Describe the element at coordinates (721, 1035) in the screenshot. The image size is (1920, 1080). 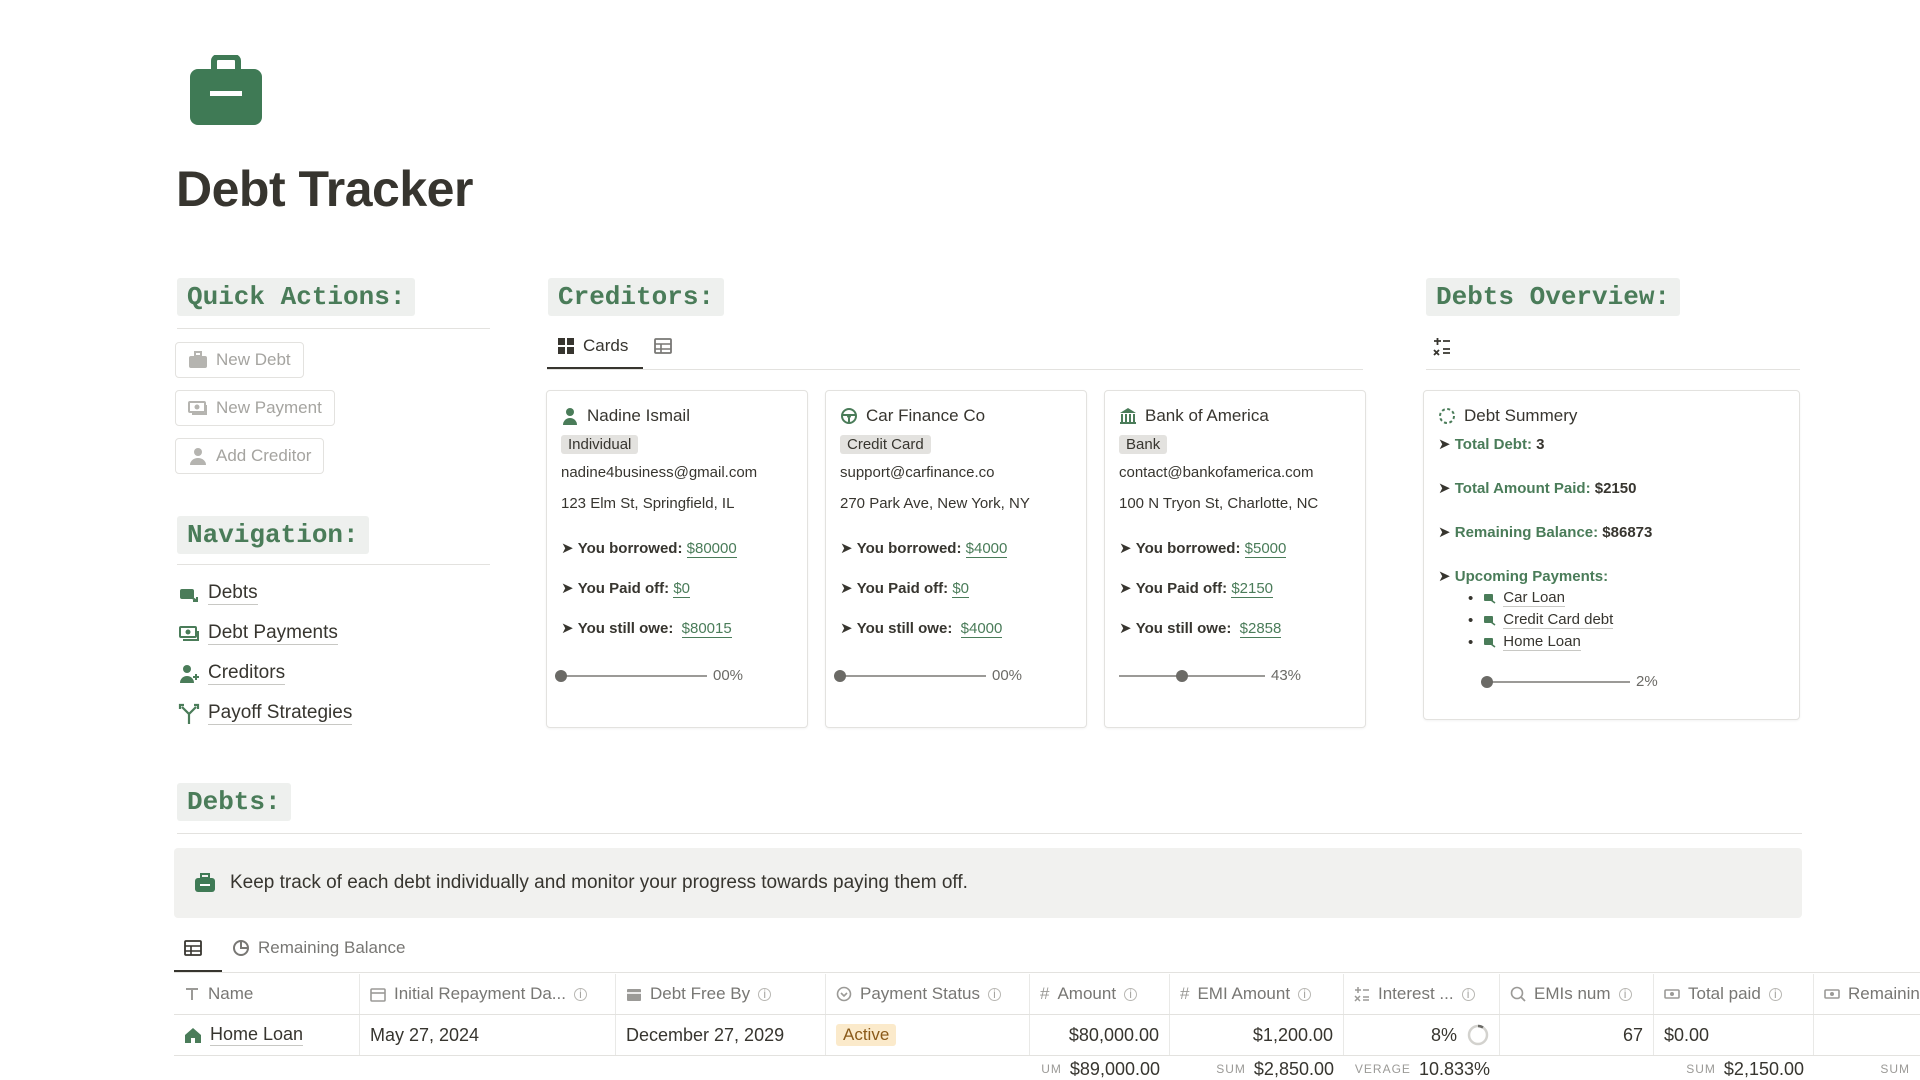
I see `cell-debt-free-by: December 27, 2029` at that location.